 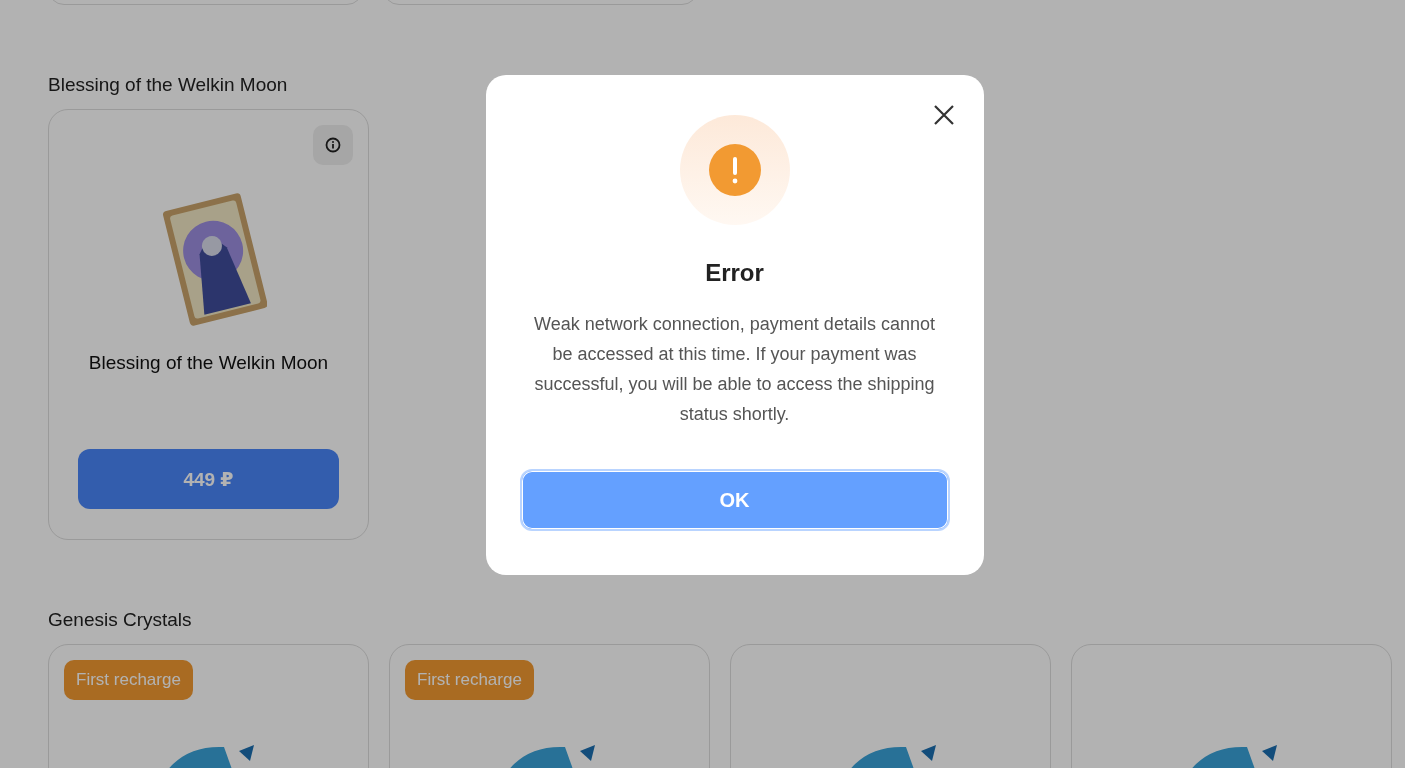 I want to click on info-button, so click(x=333, y=145).